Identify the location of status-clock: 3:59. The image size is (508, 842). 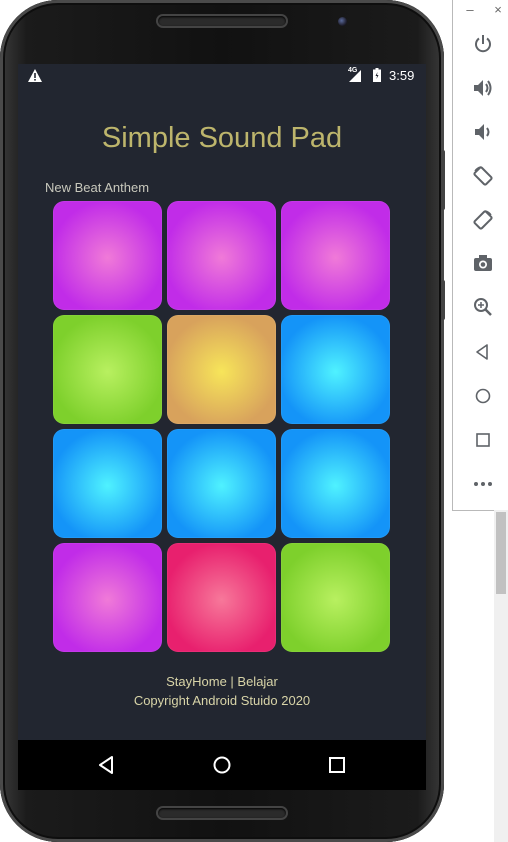
(402, 75).